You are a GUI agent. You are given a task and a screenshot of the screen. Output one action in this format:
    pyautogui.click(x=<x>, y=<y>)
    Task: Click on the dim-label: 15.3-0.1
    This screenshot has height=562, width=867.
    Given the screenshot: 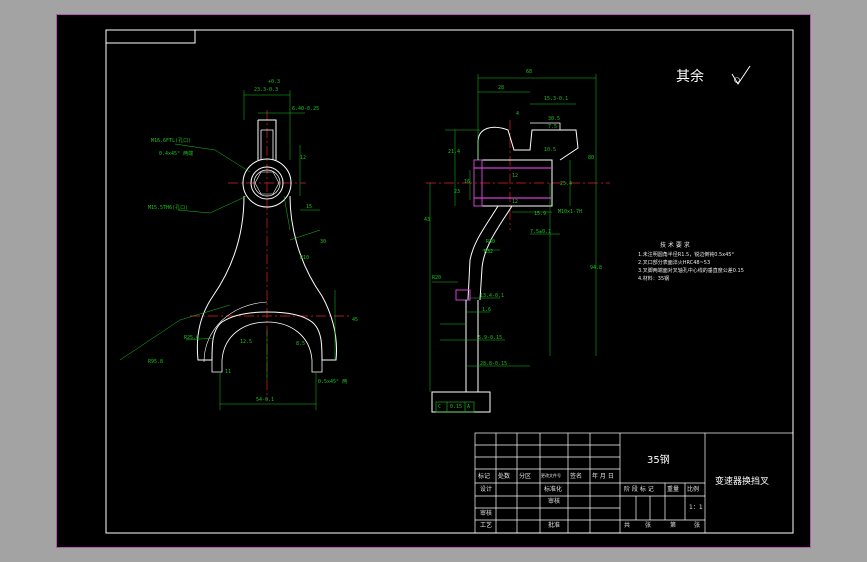 What is the action you would take?
    pyautogui.click(x=556, y=99)
    